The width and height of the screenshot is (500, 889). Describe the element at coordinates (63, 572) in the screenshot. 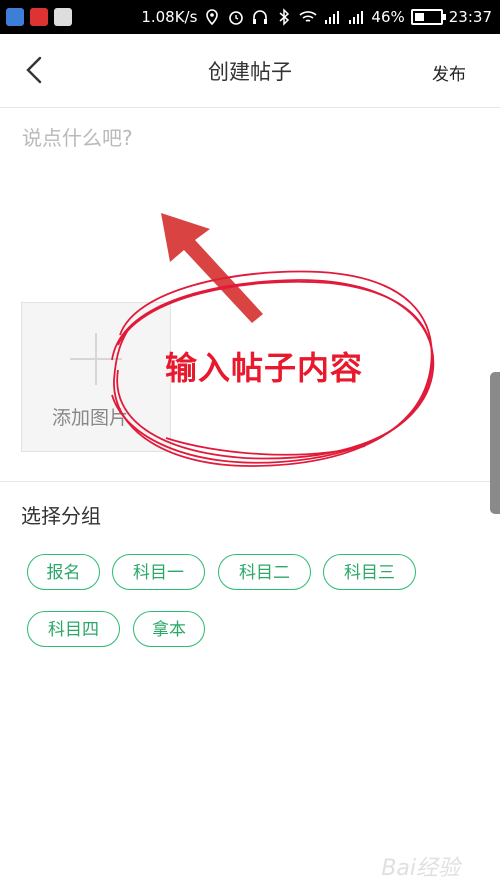

I see `tag-baoming: 报名` at that location.